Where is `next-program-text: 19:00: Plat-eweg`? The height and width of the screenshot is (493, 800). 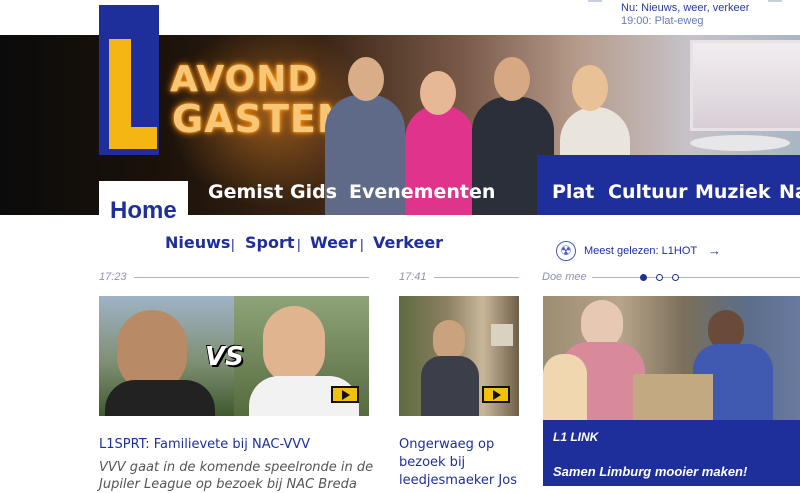 next-program-text: 19:00: Plat-eweg is located at coordinates (662, 21).